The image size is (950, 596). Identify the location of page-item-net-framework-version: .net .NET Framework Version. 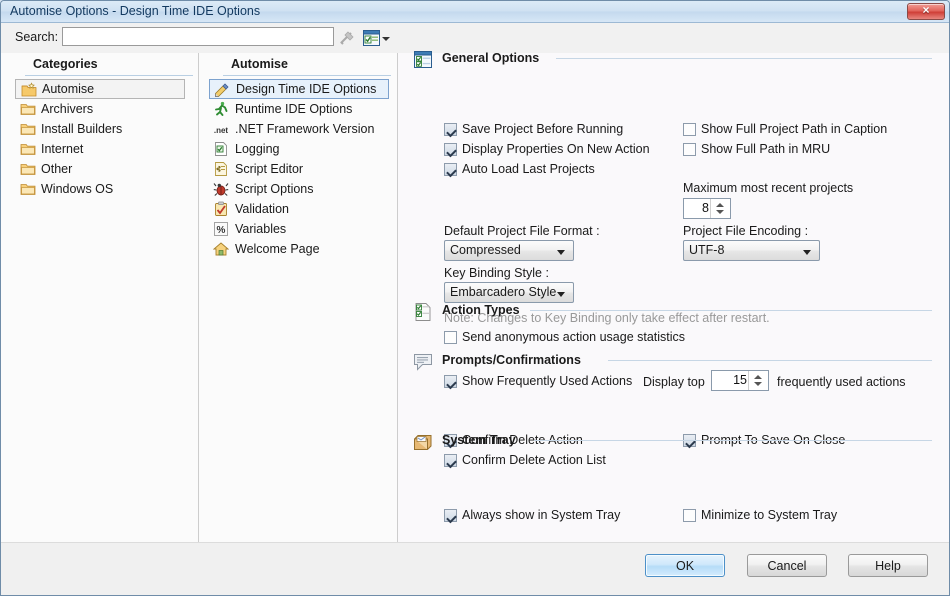
(303, 129).